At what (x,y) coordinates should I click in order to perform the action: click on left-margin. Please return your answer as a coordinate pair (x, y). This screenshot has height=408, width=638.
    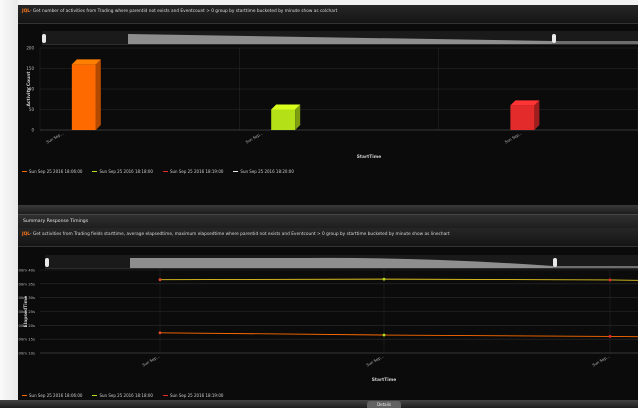
    Looking at the image, I should click on (9, 204).